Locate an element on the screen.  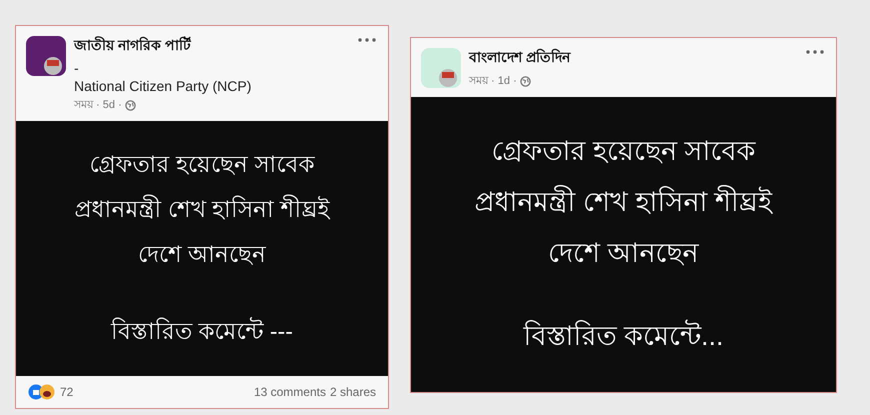
comment-count: 13 comments is located at coordinates (290, 392).